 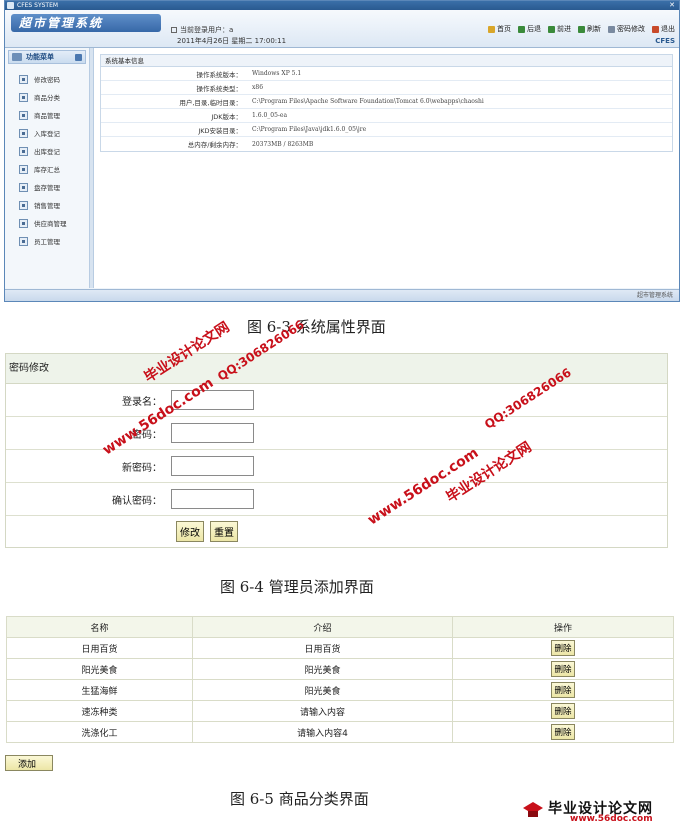 I want to click on sidebar-item-sales: 销售管理, so click(x=47, y=205).